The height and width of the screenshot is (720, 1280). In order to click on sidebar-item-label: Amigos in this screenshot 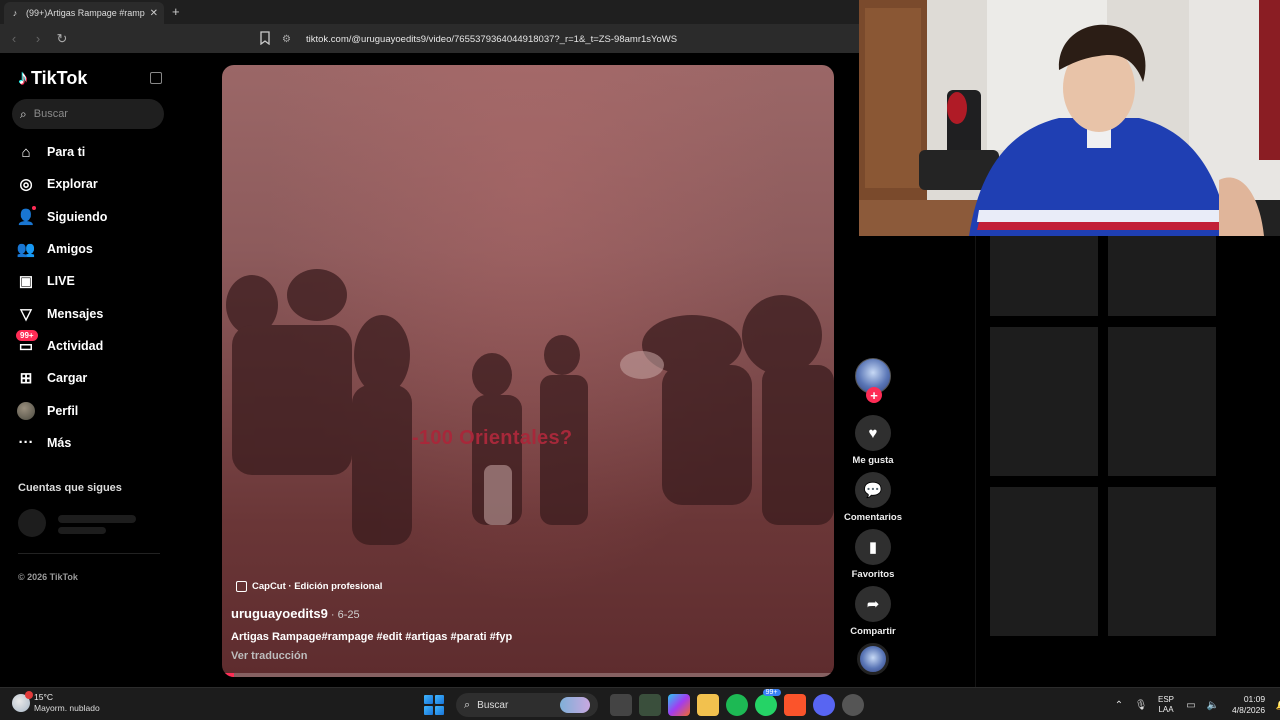, I will do `click(70, 249)`.